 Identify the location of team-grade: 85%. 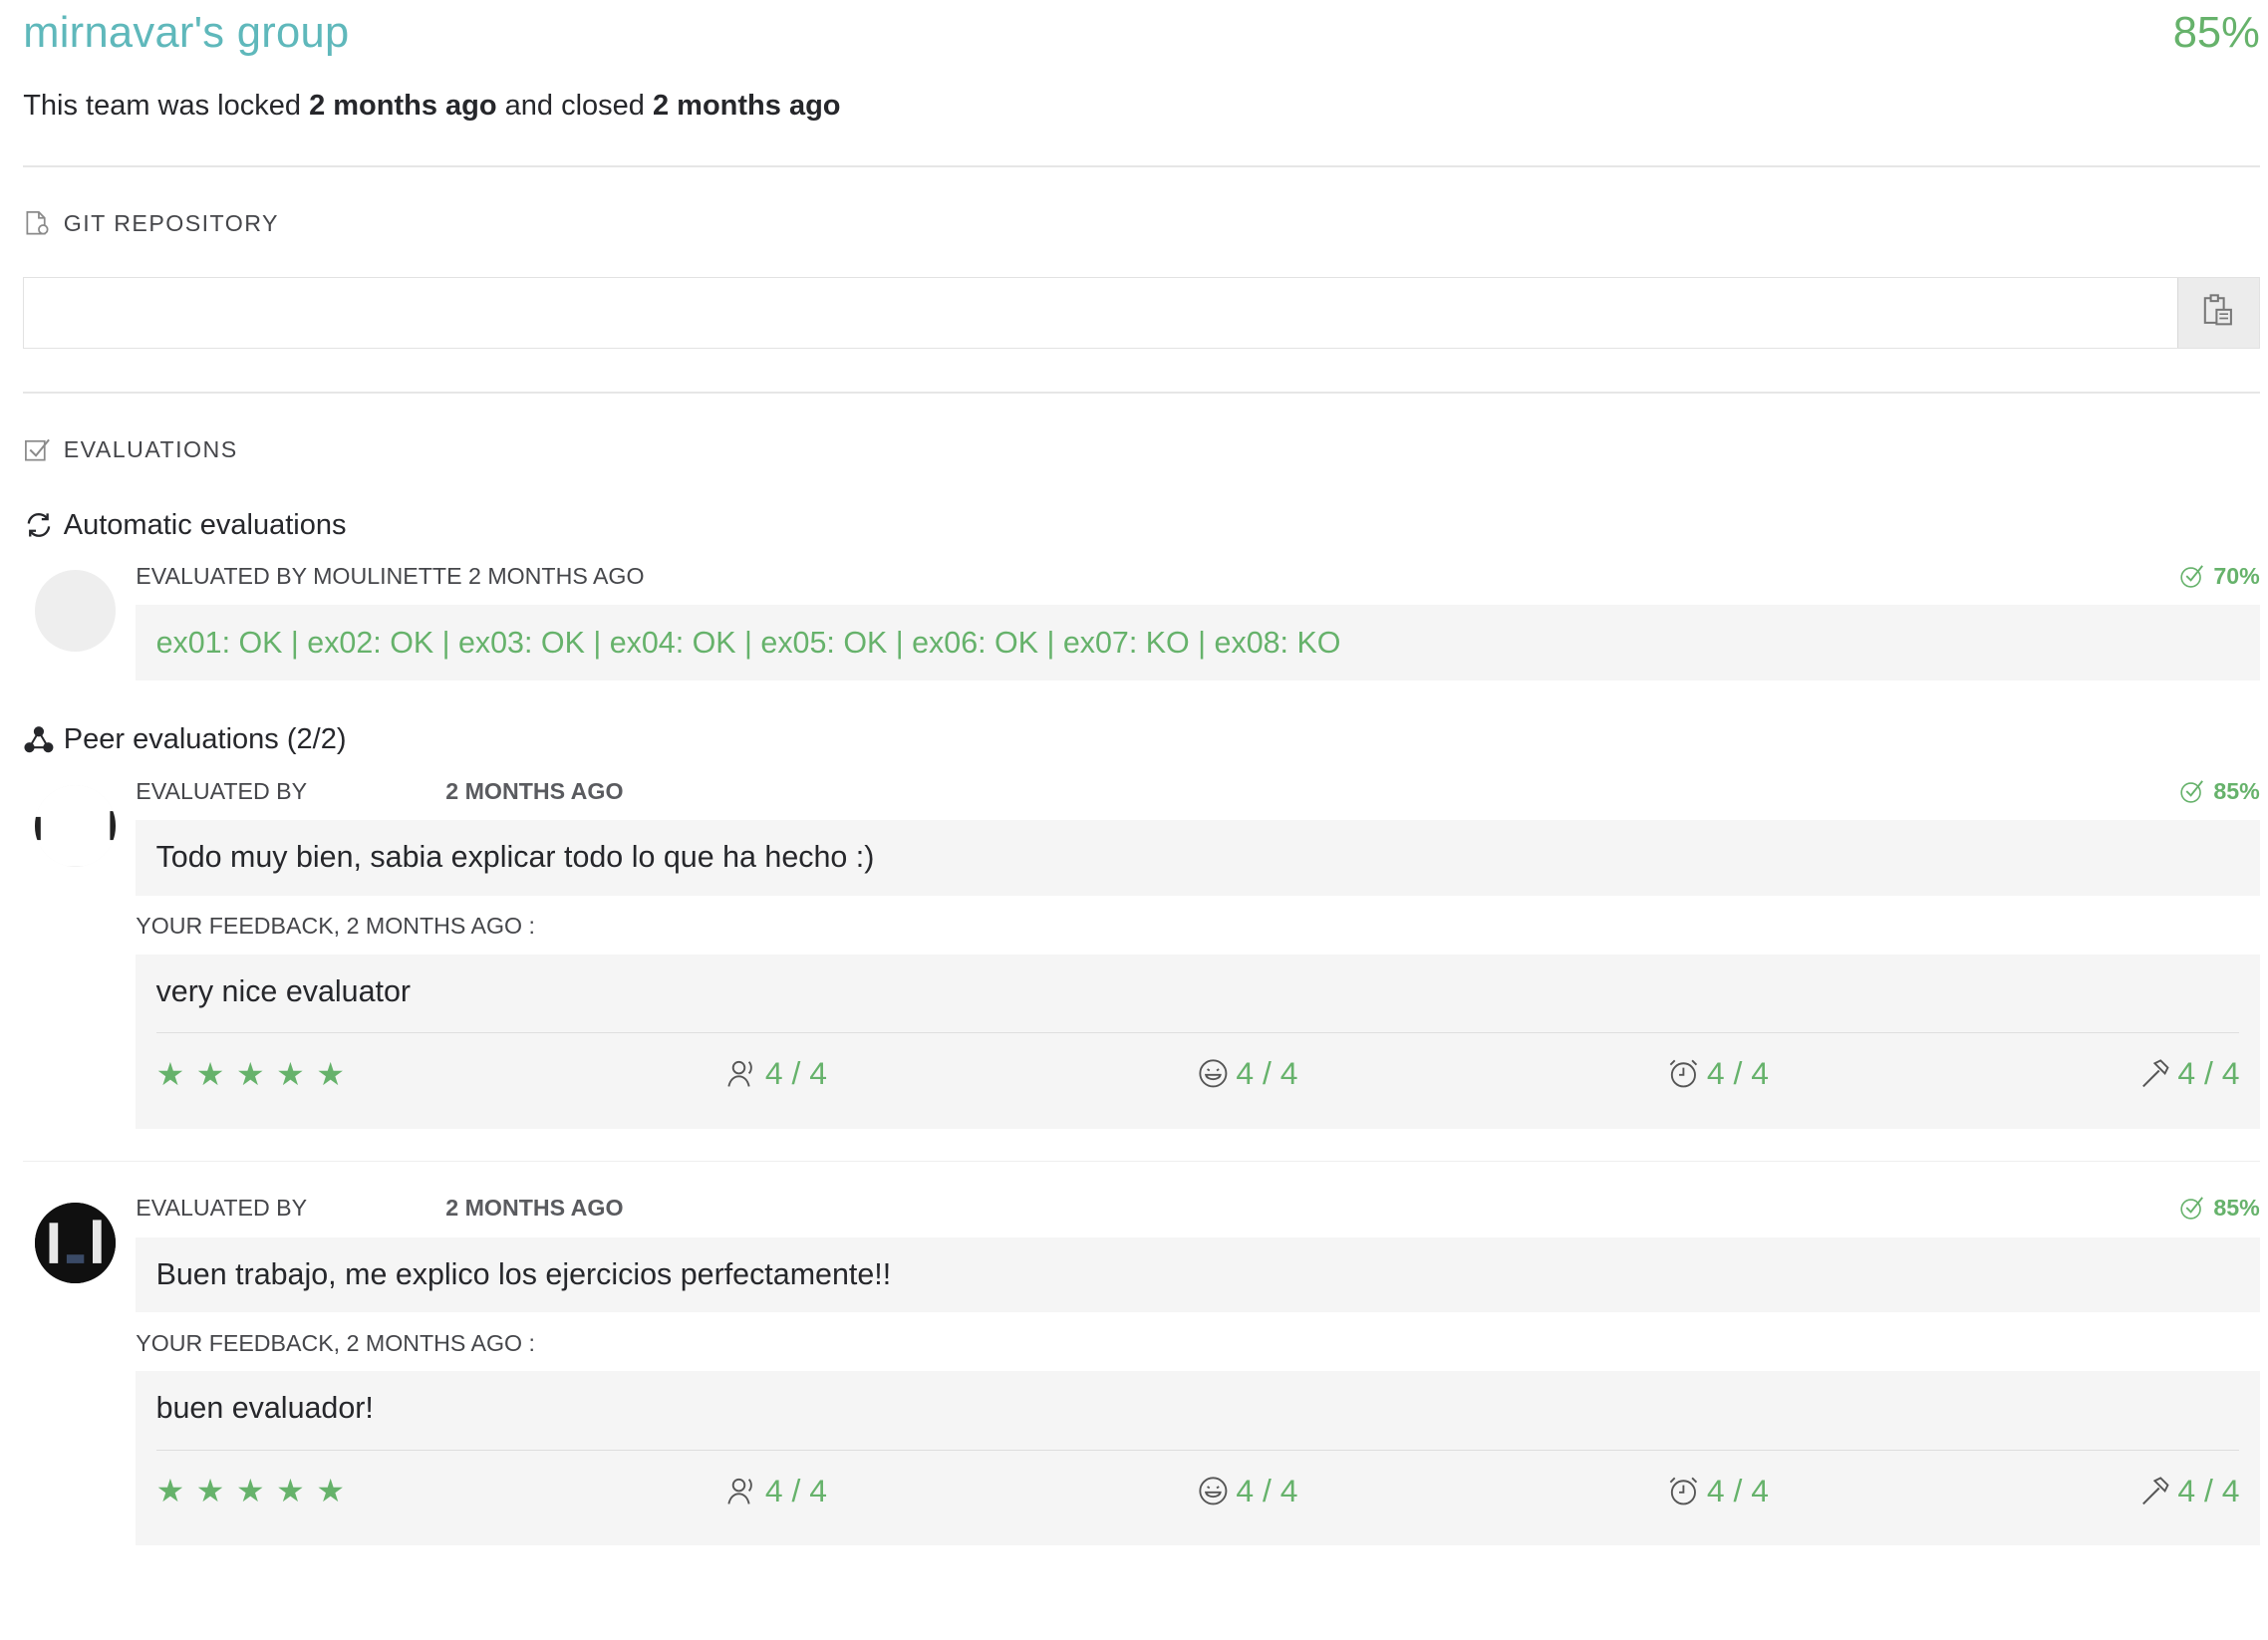
(2216, 32).